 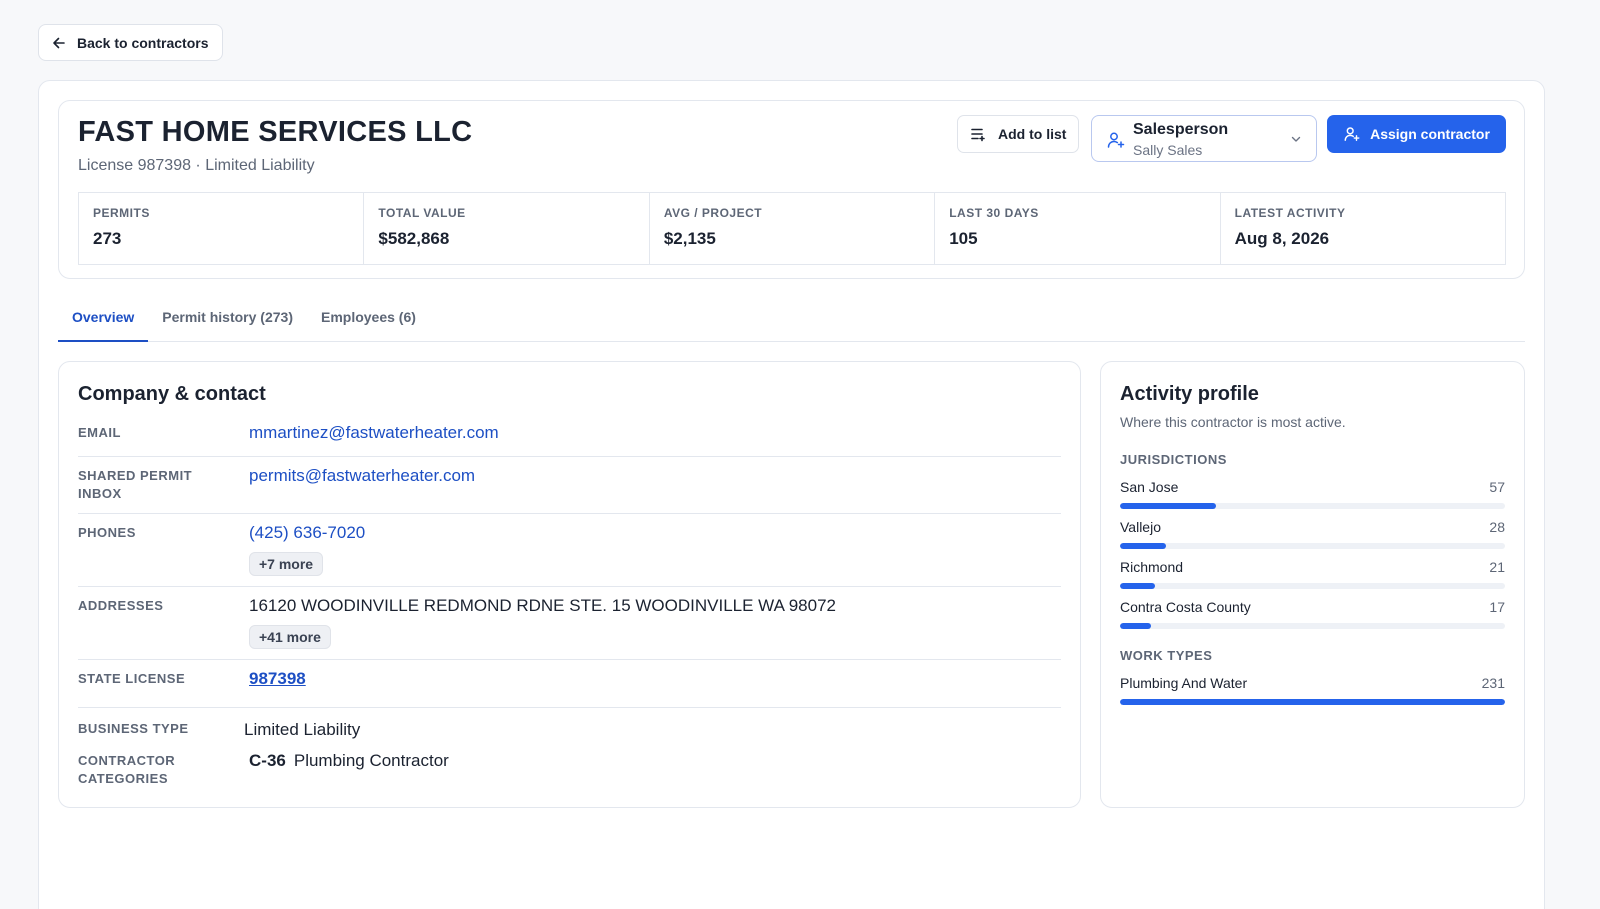 What do you see at coordinates (507, 228) in the screenshot?
I see `stat-total-value: TOTAL VALUE $582,868` at bounding box center [507, 228].